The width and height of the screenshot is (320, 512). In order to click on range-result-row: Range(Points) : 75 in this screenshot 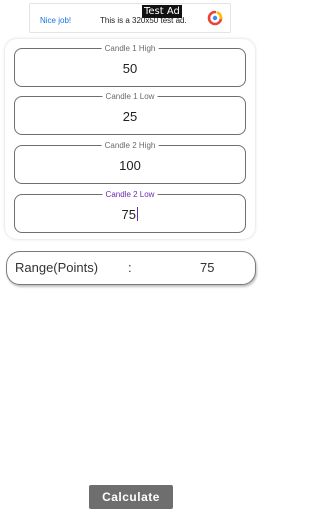, I will do `click(131, 268)`.